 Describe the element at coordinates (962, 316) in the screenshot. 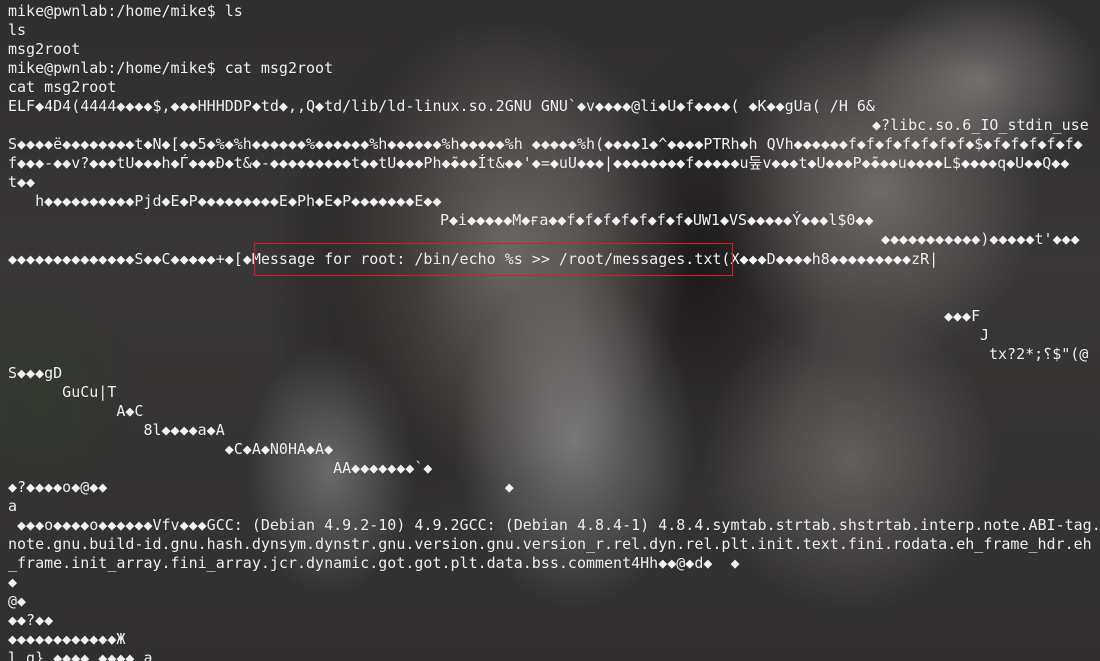

I see `terminal-line: ◆◆◆F` at that location.